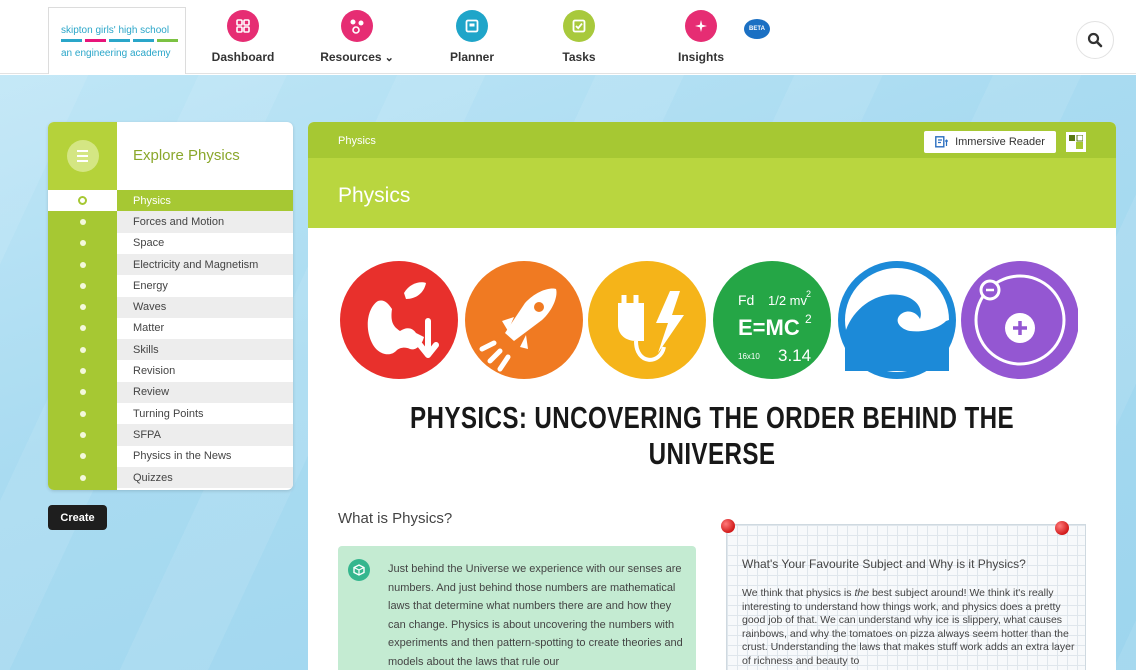  Describe the element at coordinates (579, 26) in the screenshot. I see `checkbox-icon` at that location.